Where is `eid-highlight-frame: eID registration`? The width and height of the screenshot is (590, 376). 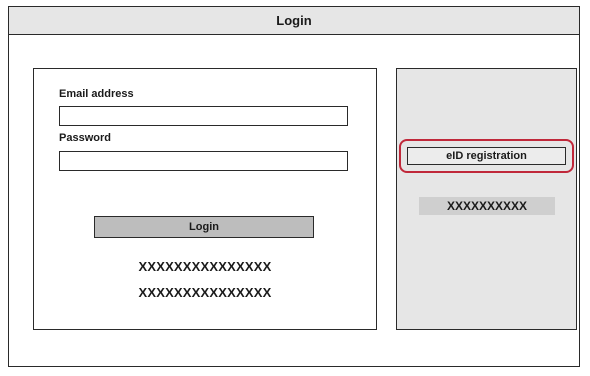
eid-highlight-frame: eID registration is located at coordinates (486, 156).